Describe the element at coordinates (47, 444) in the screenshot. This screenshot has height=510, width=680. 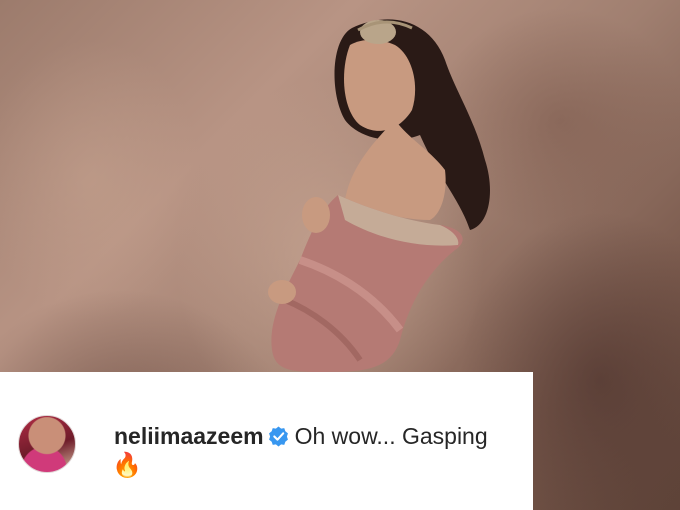
I see `profile-avatar` at that location.